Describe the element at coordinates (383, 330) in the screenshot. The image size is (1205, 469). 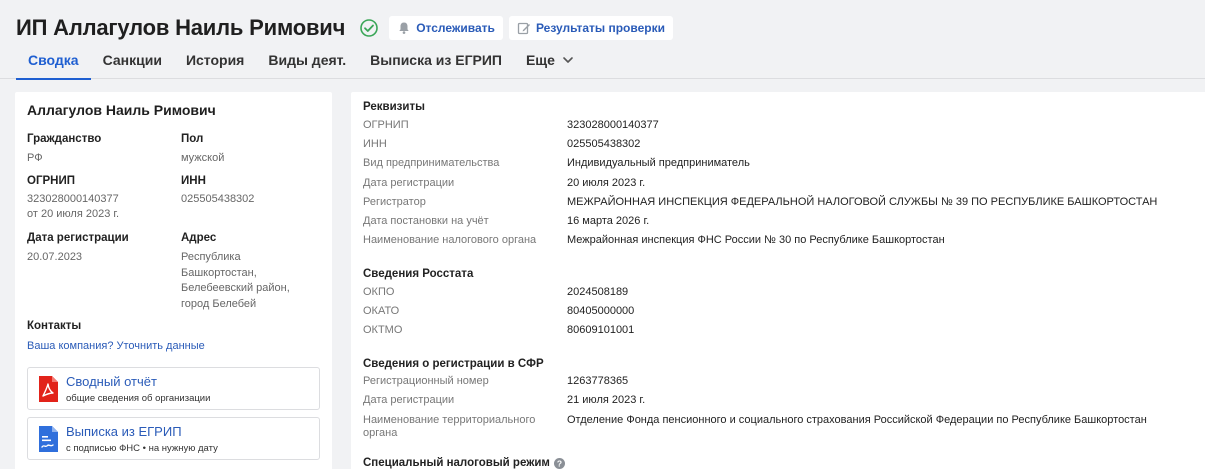
I see `rosstat-label-oktmo: ОКТМО` at that location.